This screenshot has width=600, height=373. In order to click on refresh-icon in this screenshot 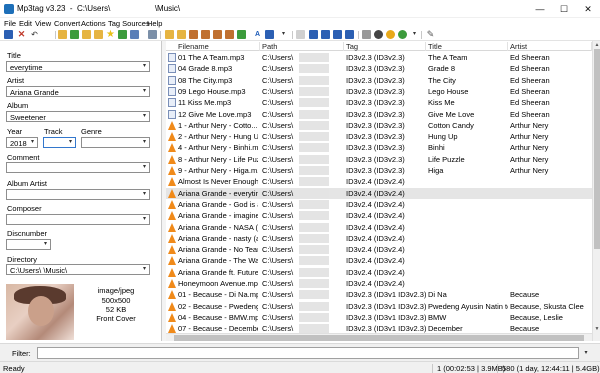, I will do `click(122, 34)`.